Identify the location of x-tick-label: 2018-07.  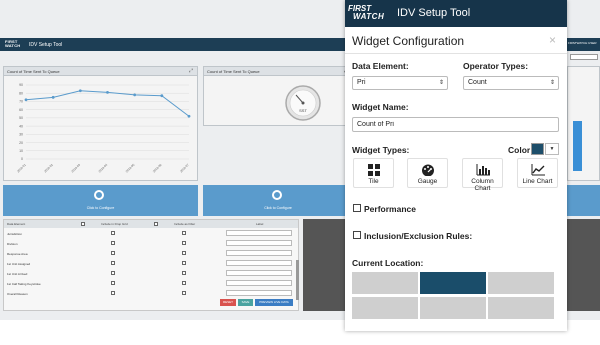
(184, 168).